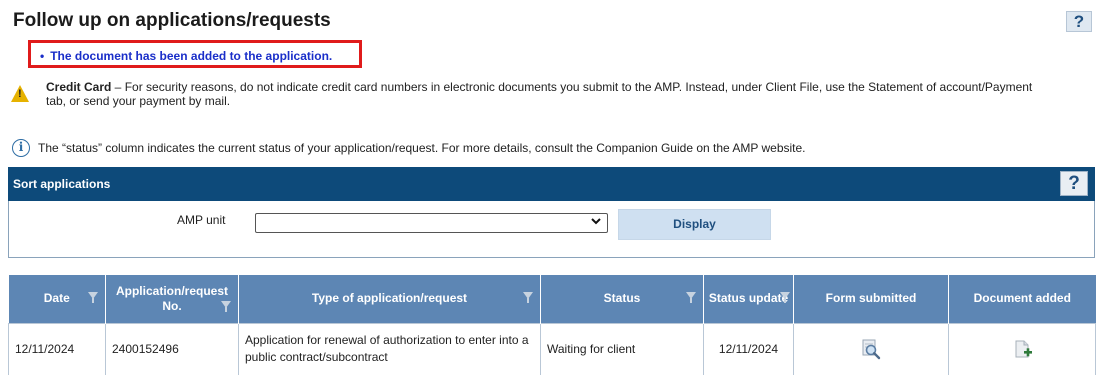 This screenshot has height=375, width=1104. Describe the element at coordinates (201, 220) in the screenshot. I see `amp-unit-label: AMP unit` at that location.